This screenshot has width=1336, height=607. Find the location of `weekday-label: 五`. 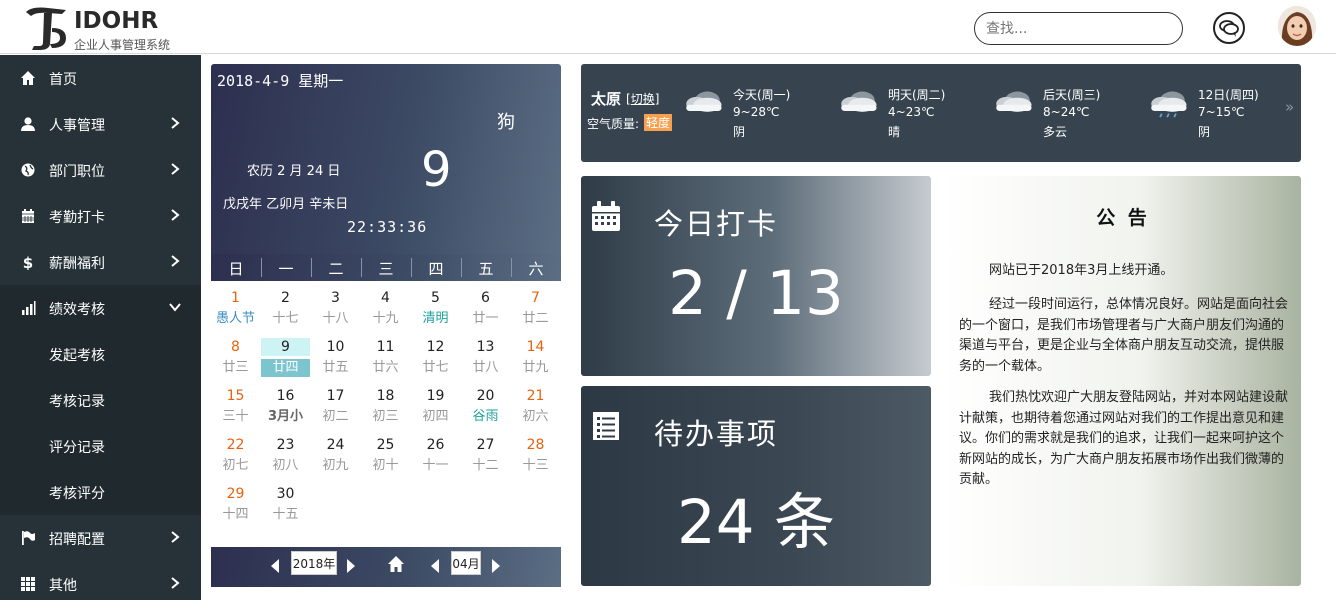

weekday-label: 五 is located at coordinates (486, 269).